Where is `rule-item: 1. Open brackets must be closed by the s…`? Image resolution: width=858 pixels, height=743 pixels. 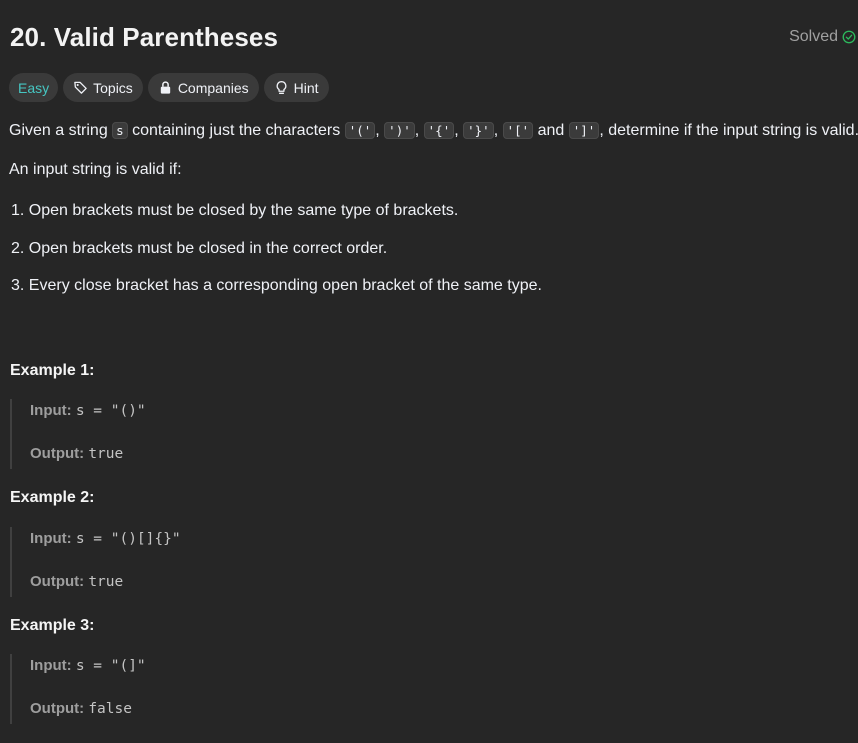 rule-item: 1. Open brackets must be closed by the s… is located at coordinates (235, 210).